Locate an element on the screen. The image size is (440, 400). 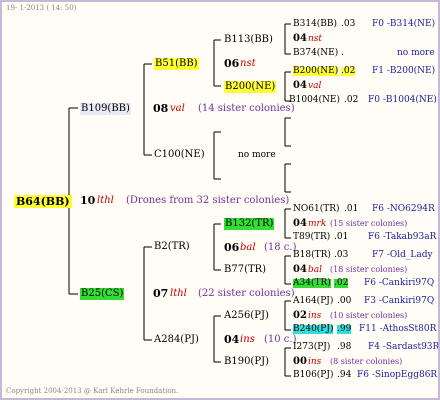
ua-c2-r2-ref: F0 -B1004(NE) is located at coordinates (402, 100).